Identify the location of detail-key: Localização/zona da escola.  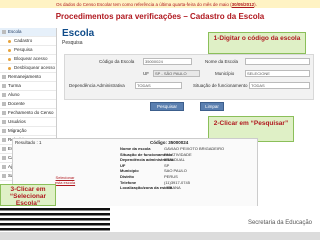
(146, 188).